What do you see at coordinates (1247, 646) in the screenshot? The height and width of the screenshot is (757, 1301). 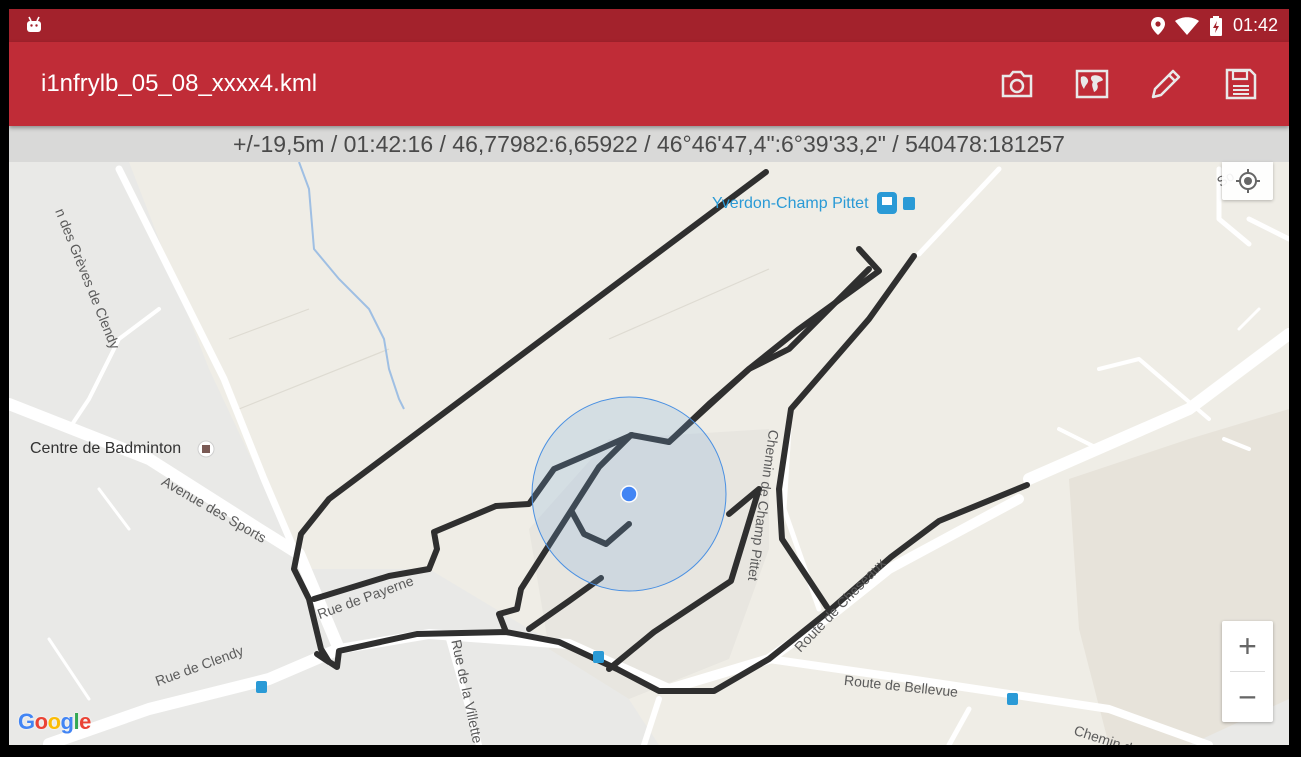 I see `zoom-in-button: +` at bounding box center [1247, 646].